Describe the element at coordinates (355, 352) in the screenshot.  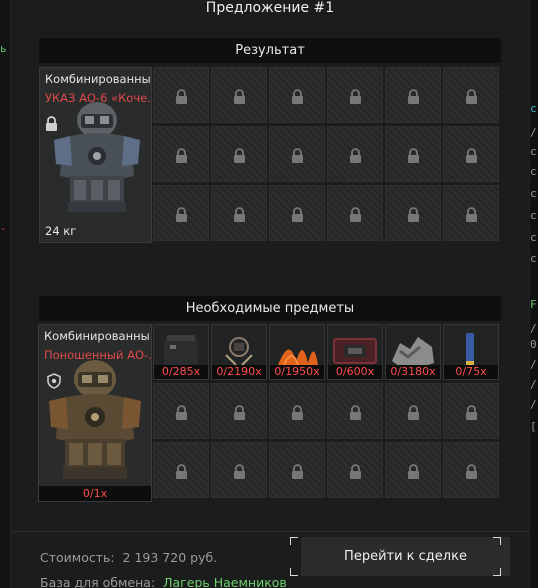
I see `required-material-slot: 0/600x` at that location.